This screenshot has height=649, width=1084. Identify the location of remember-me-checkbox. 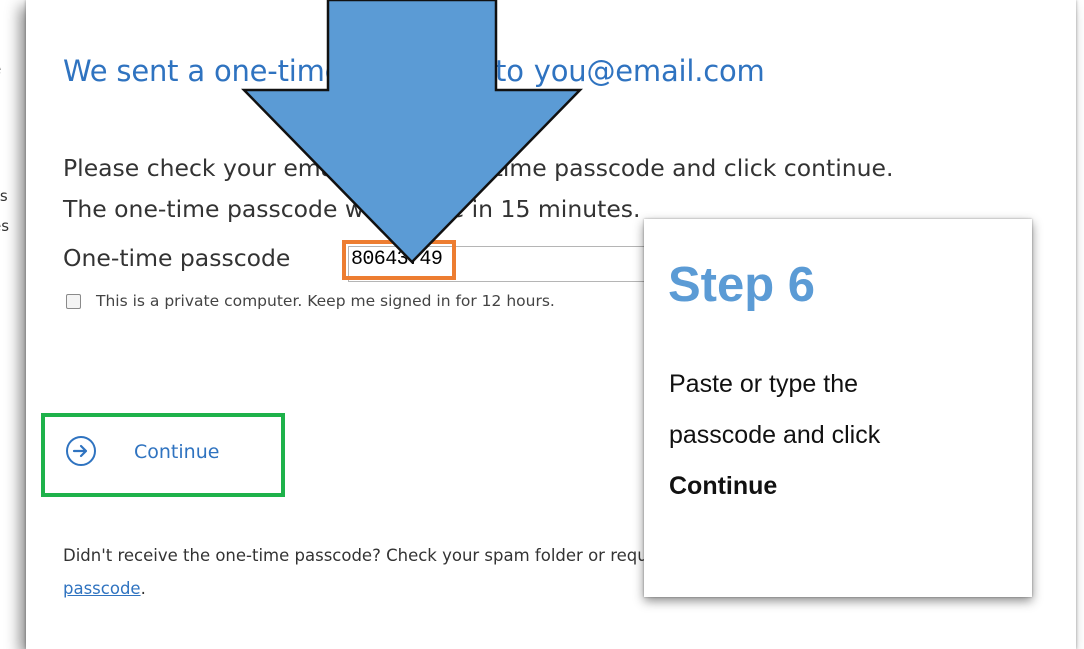
(73, 301).